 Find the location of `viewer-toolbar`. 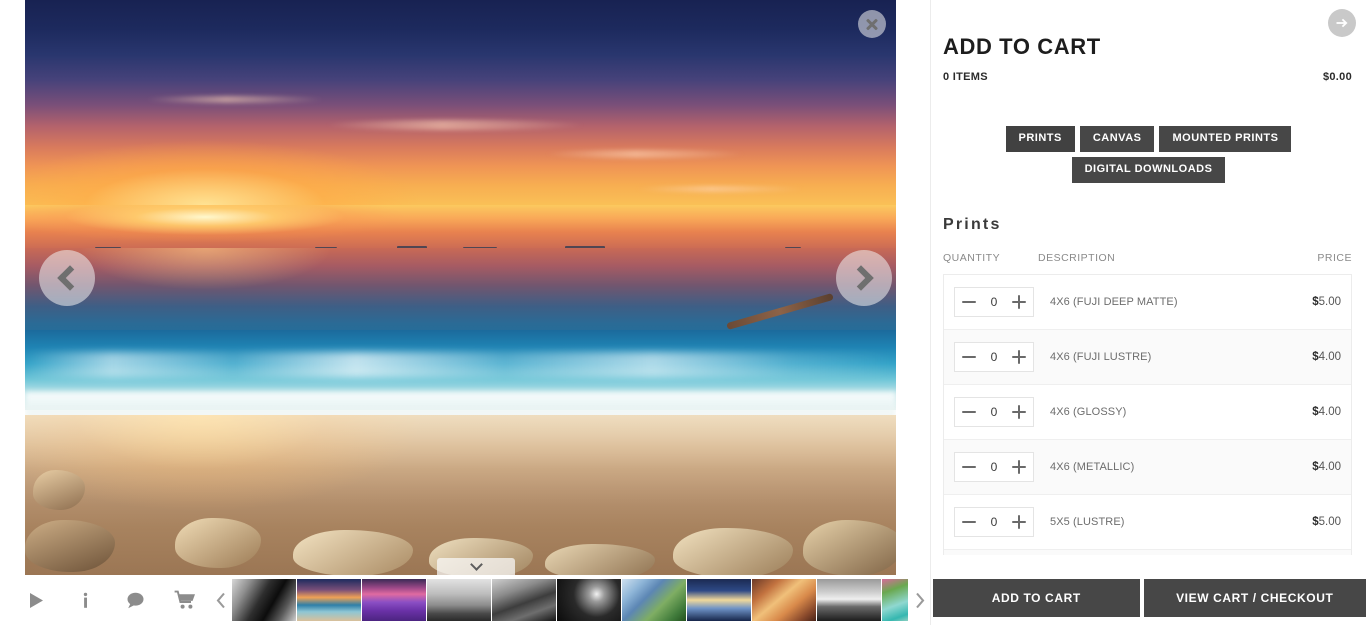

viewer-toolbar is located at coordinates (105, 600).